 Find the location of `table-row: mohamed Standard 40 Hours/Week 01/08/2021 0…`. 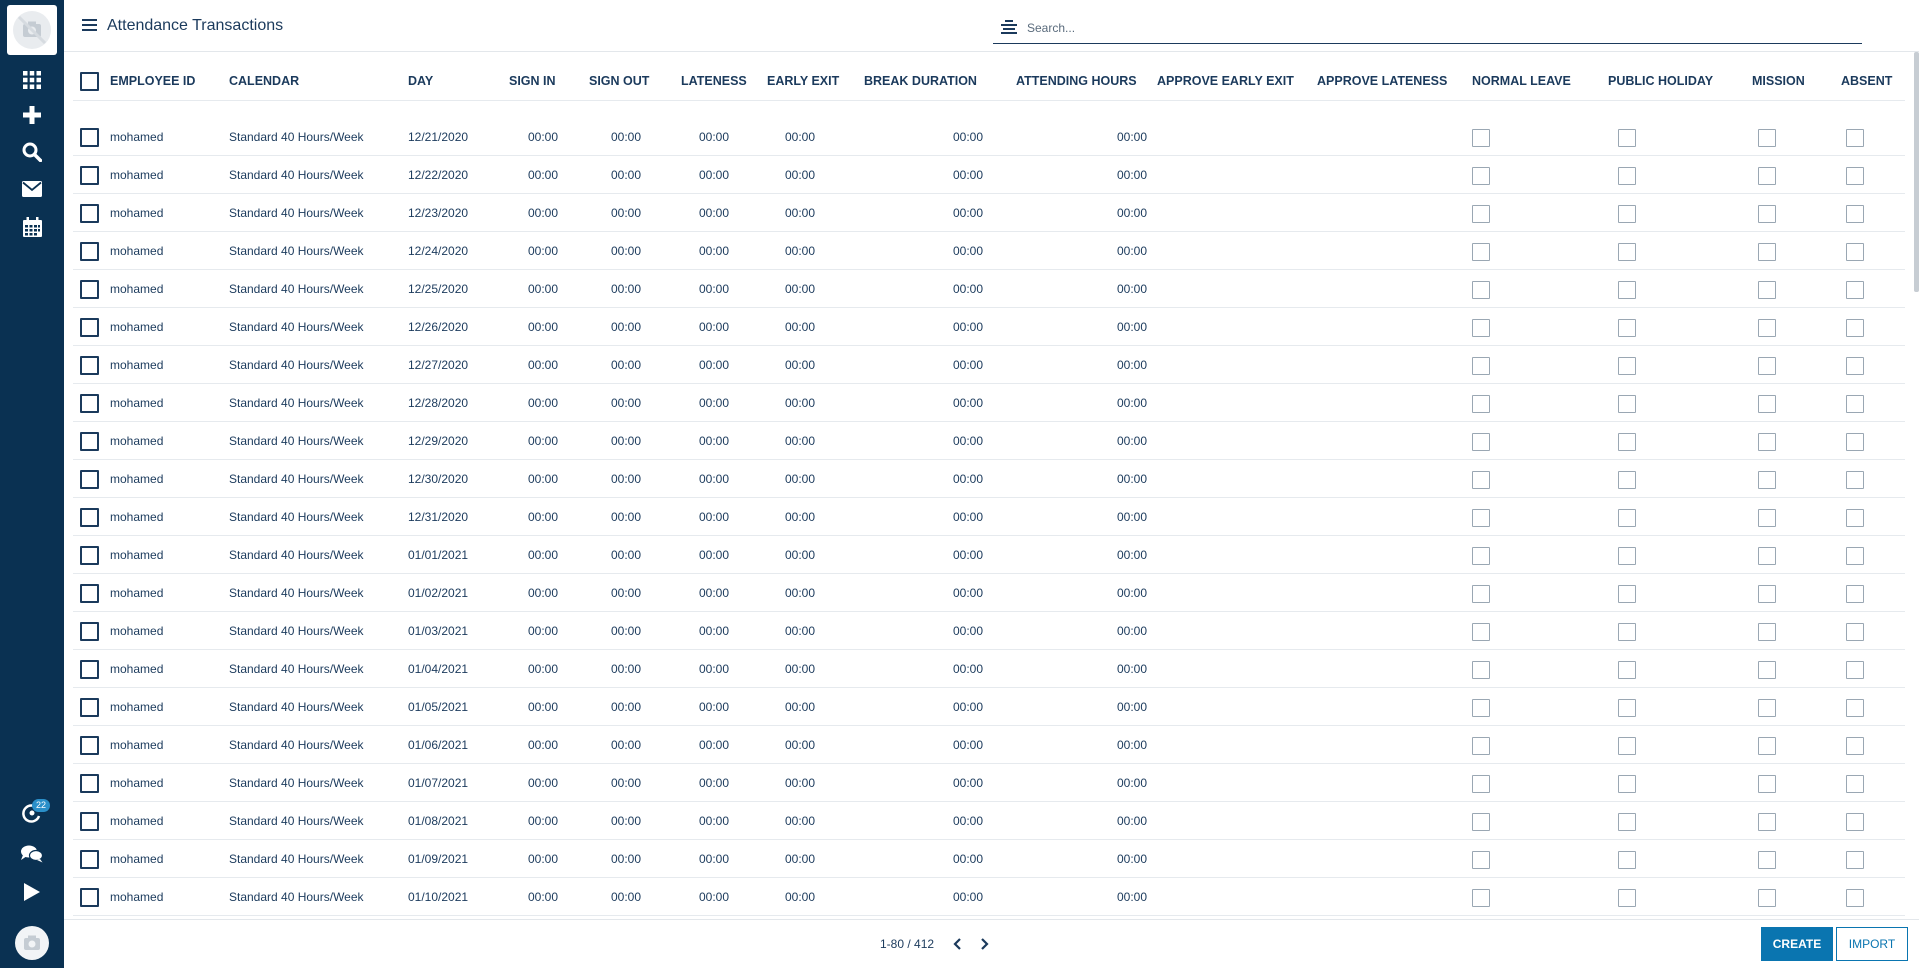

table-row: mohamed Standard 40 Hours/Week 01/08/2021 0… is located at coordinates (989, 821).